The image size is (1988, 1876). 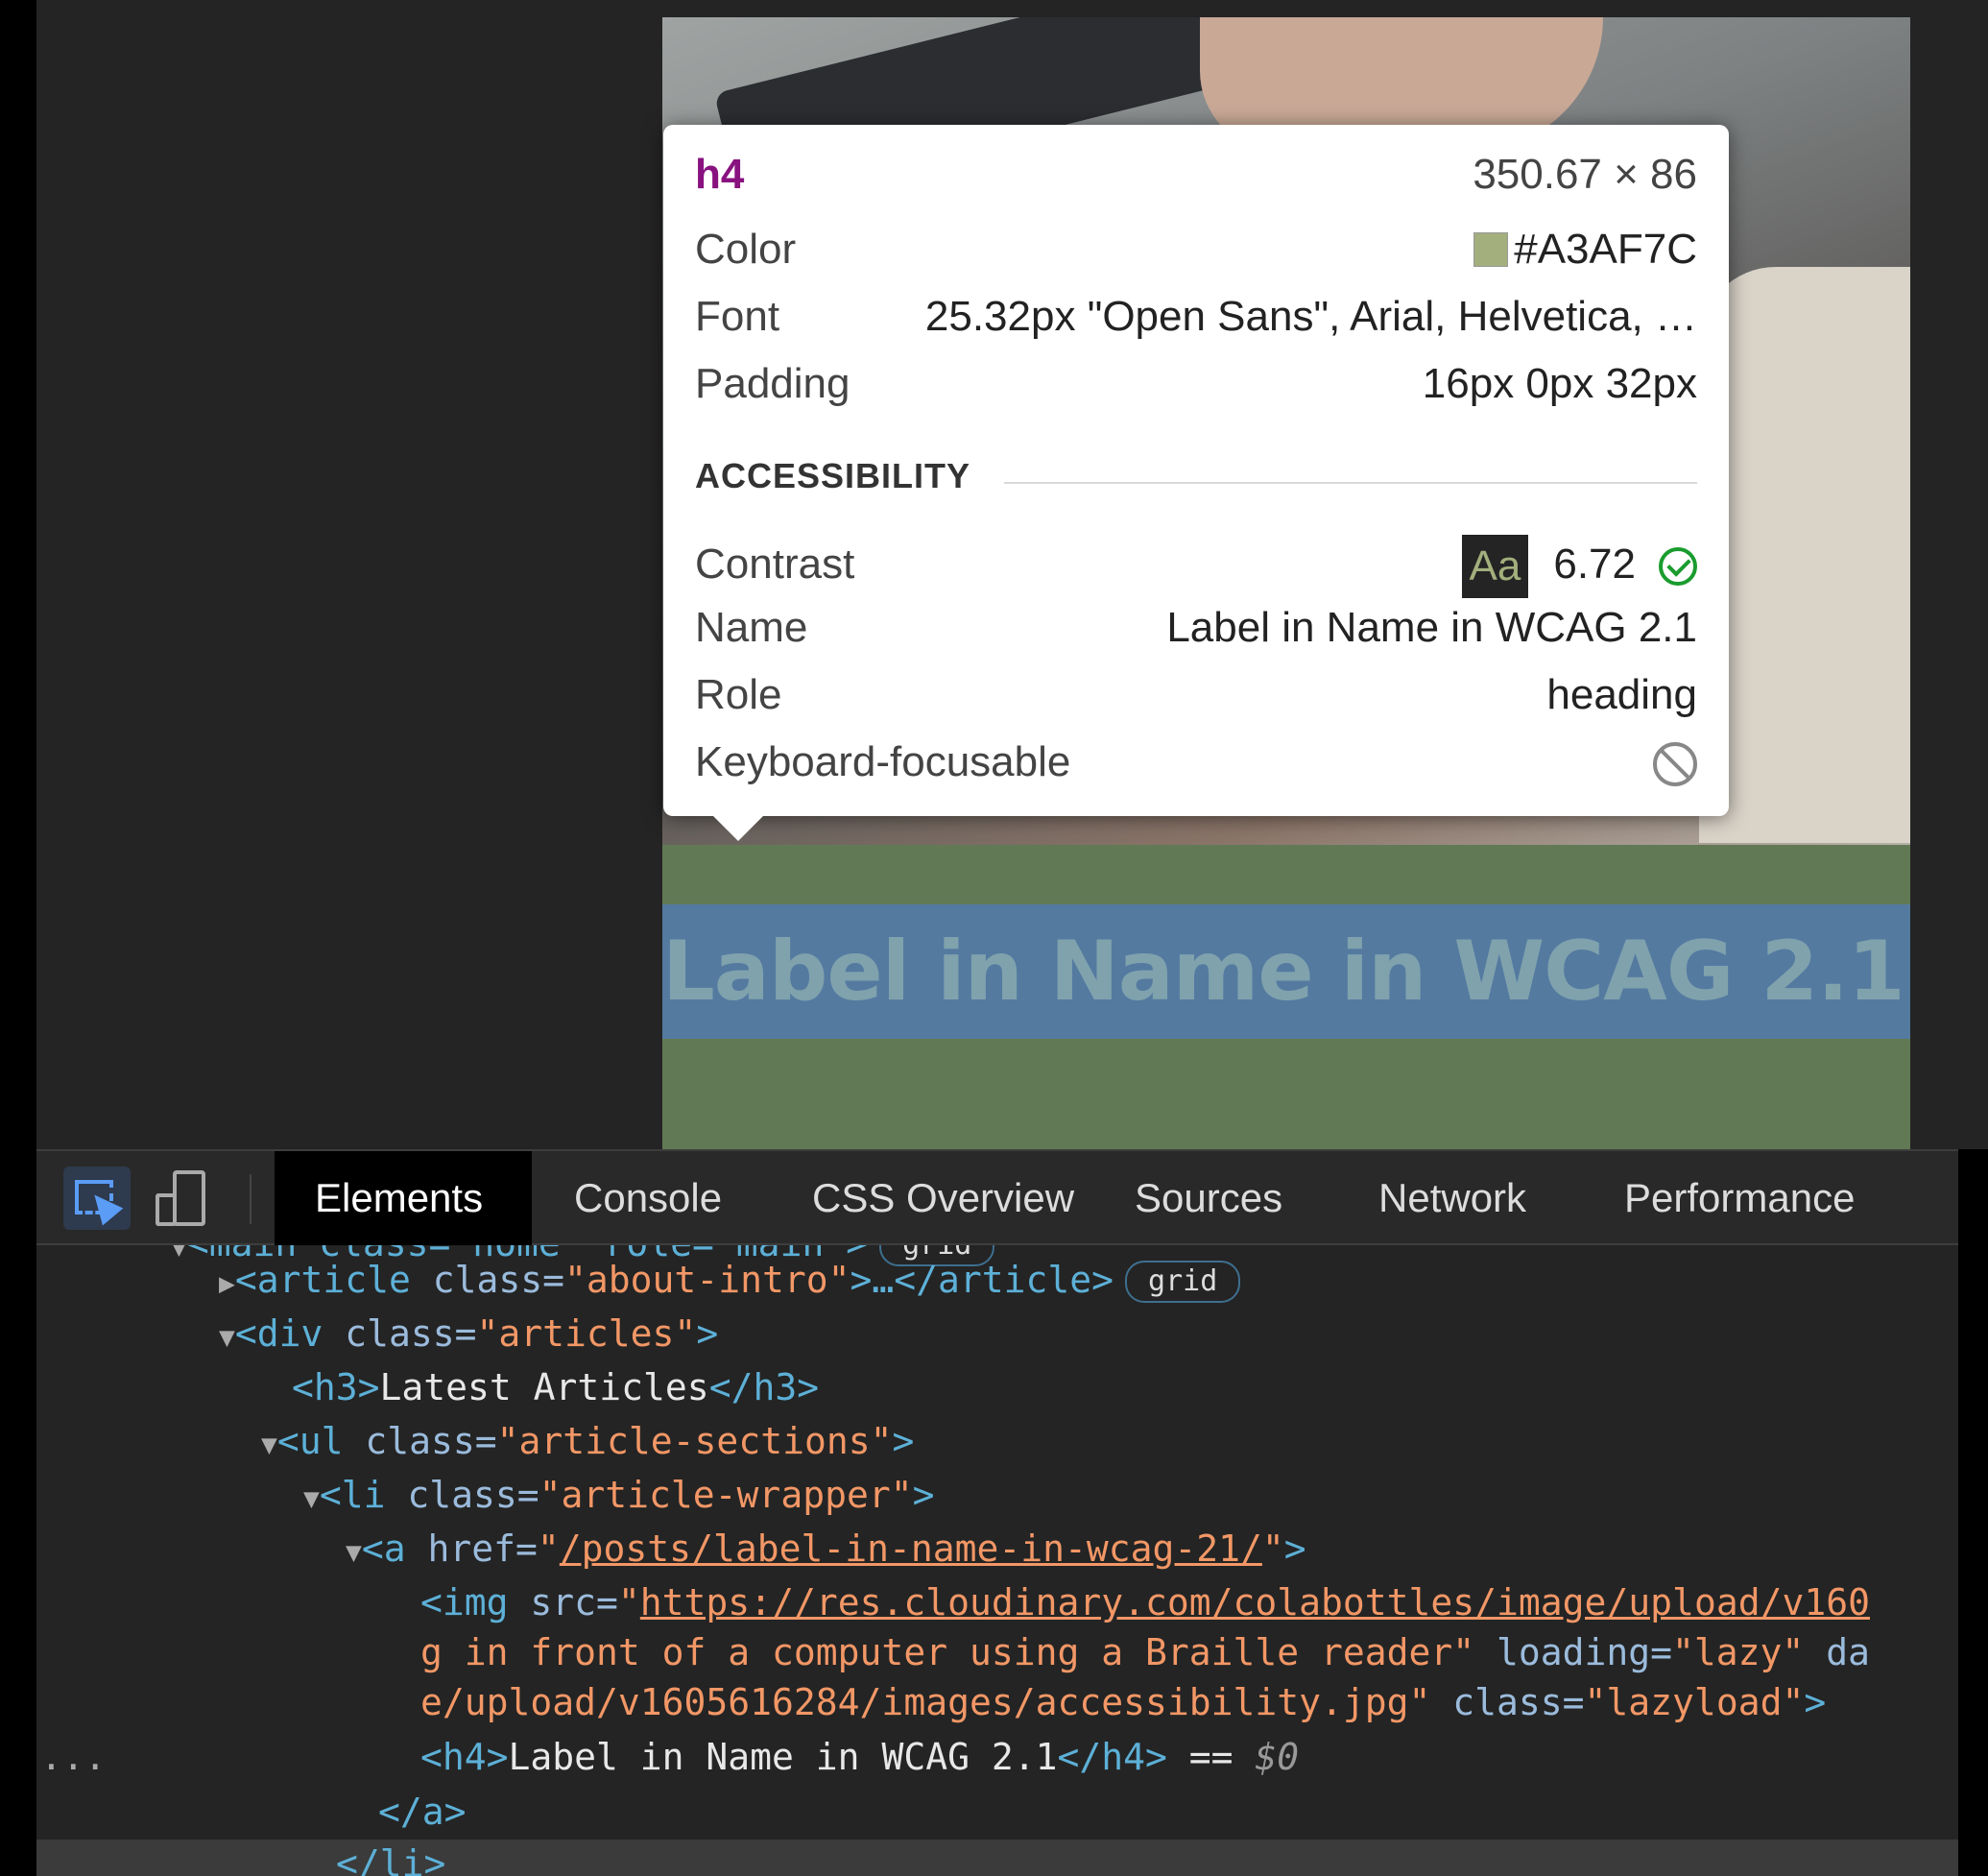 What do you see at coordinates (1491, 250) in the screenshot?
I see `color-swatch` at bounding box center [1491, 250].